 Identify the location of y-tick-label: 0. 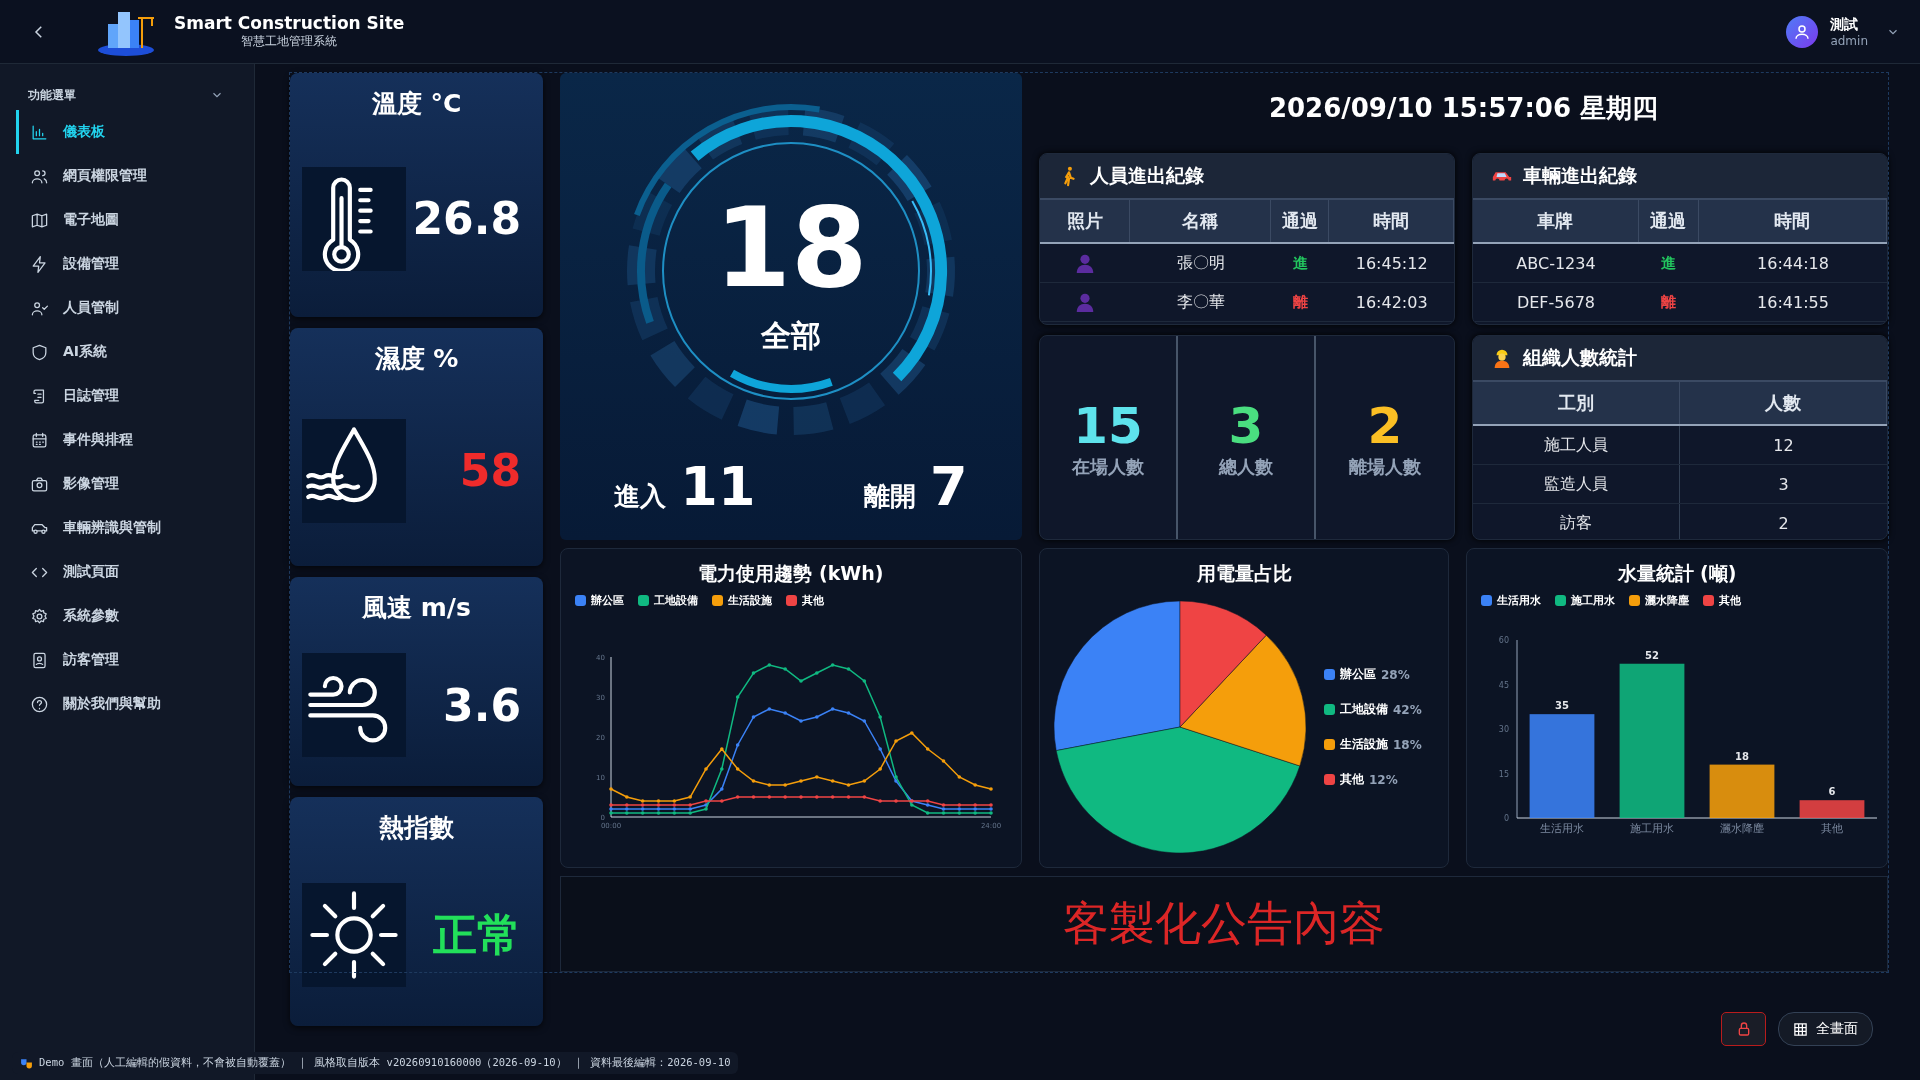
(1506, 818).